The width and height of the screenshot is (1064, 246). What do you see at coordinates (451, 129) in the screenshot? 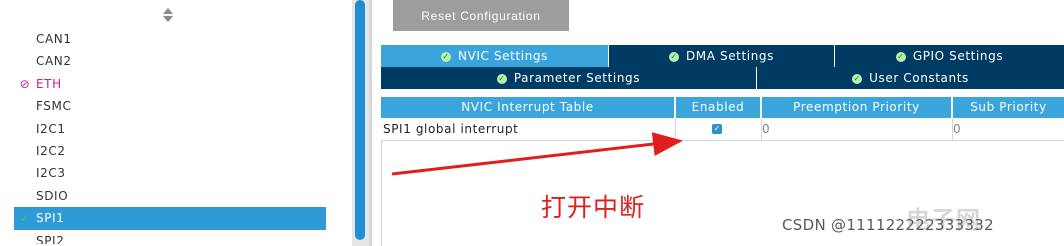
I see `interrupt-name-cell: SPI1 global interrupt` at bounding box center [451, 129].